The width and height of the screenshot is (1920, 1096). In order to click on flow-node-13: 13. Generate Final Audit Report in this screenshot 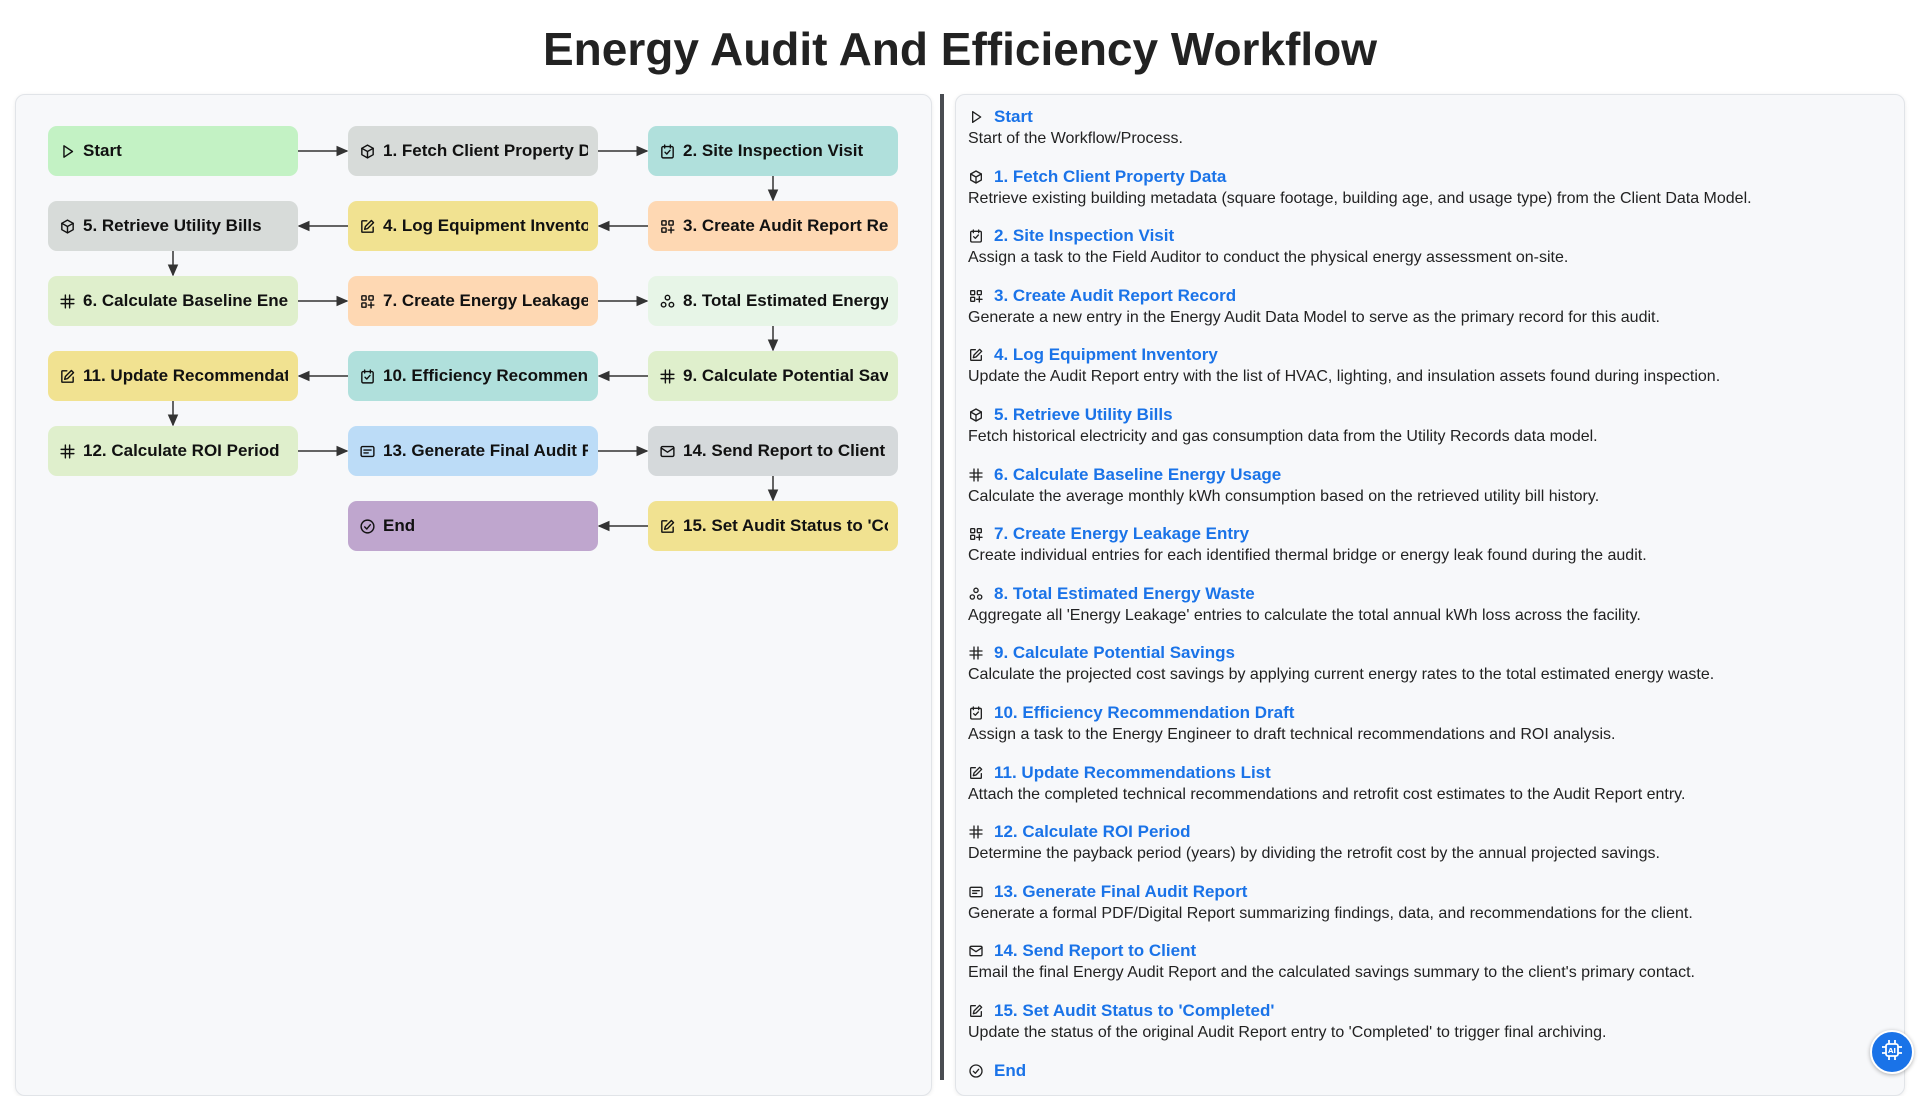, I will do `click(473, 451)`.